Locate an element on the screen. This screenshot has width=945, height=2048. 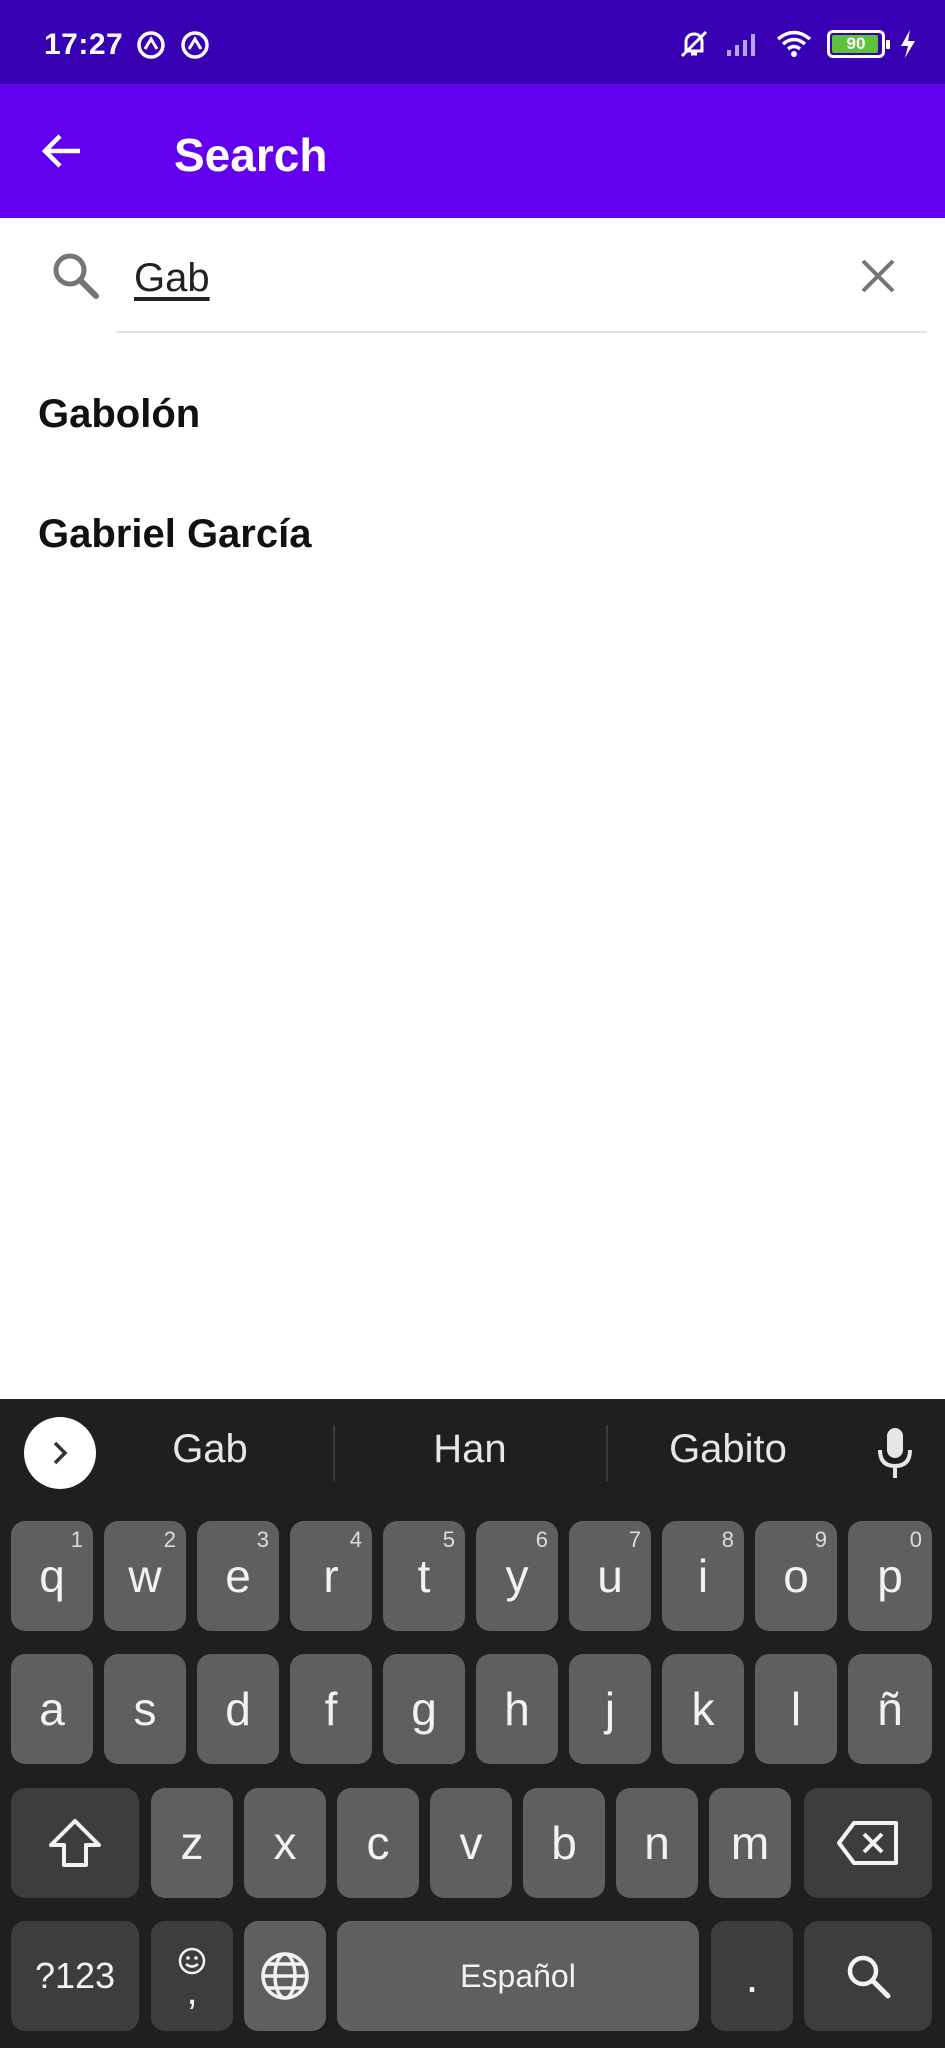
language-key is located at coordinates (285, 1976).